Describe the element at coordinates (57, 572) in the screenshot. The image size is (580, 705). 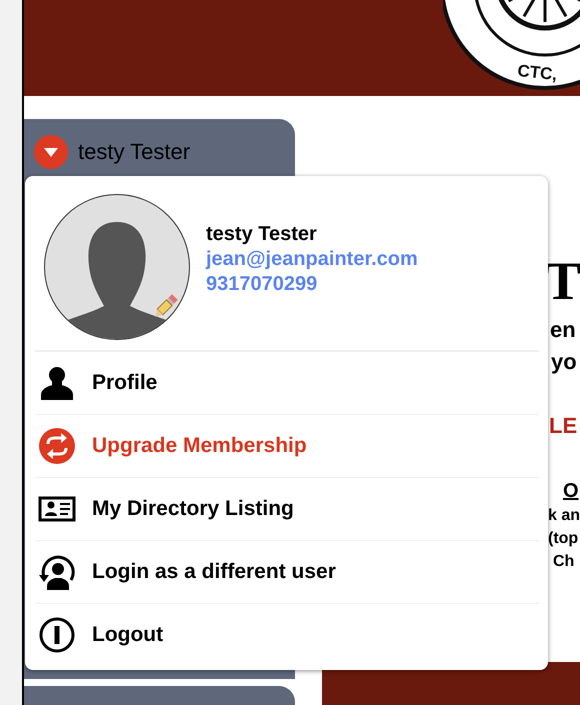
I see `user-refresh-icon` at that location.